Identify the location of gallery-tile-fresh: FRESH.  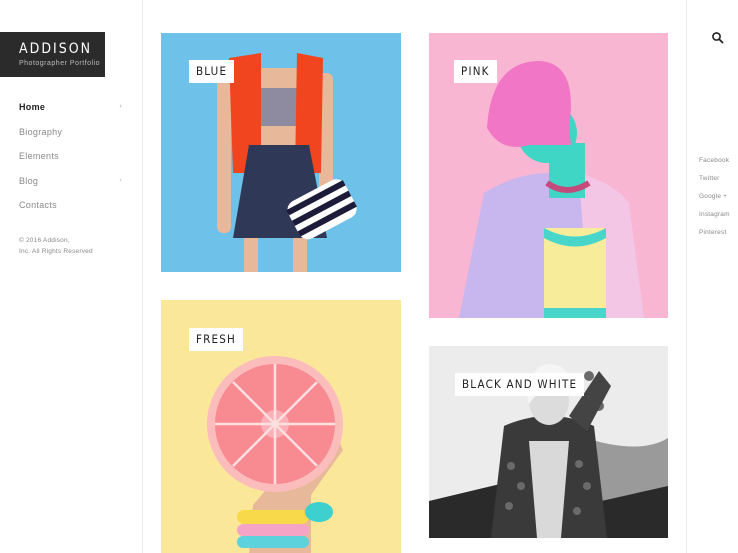
(281, 426).